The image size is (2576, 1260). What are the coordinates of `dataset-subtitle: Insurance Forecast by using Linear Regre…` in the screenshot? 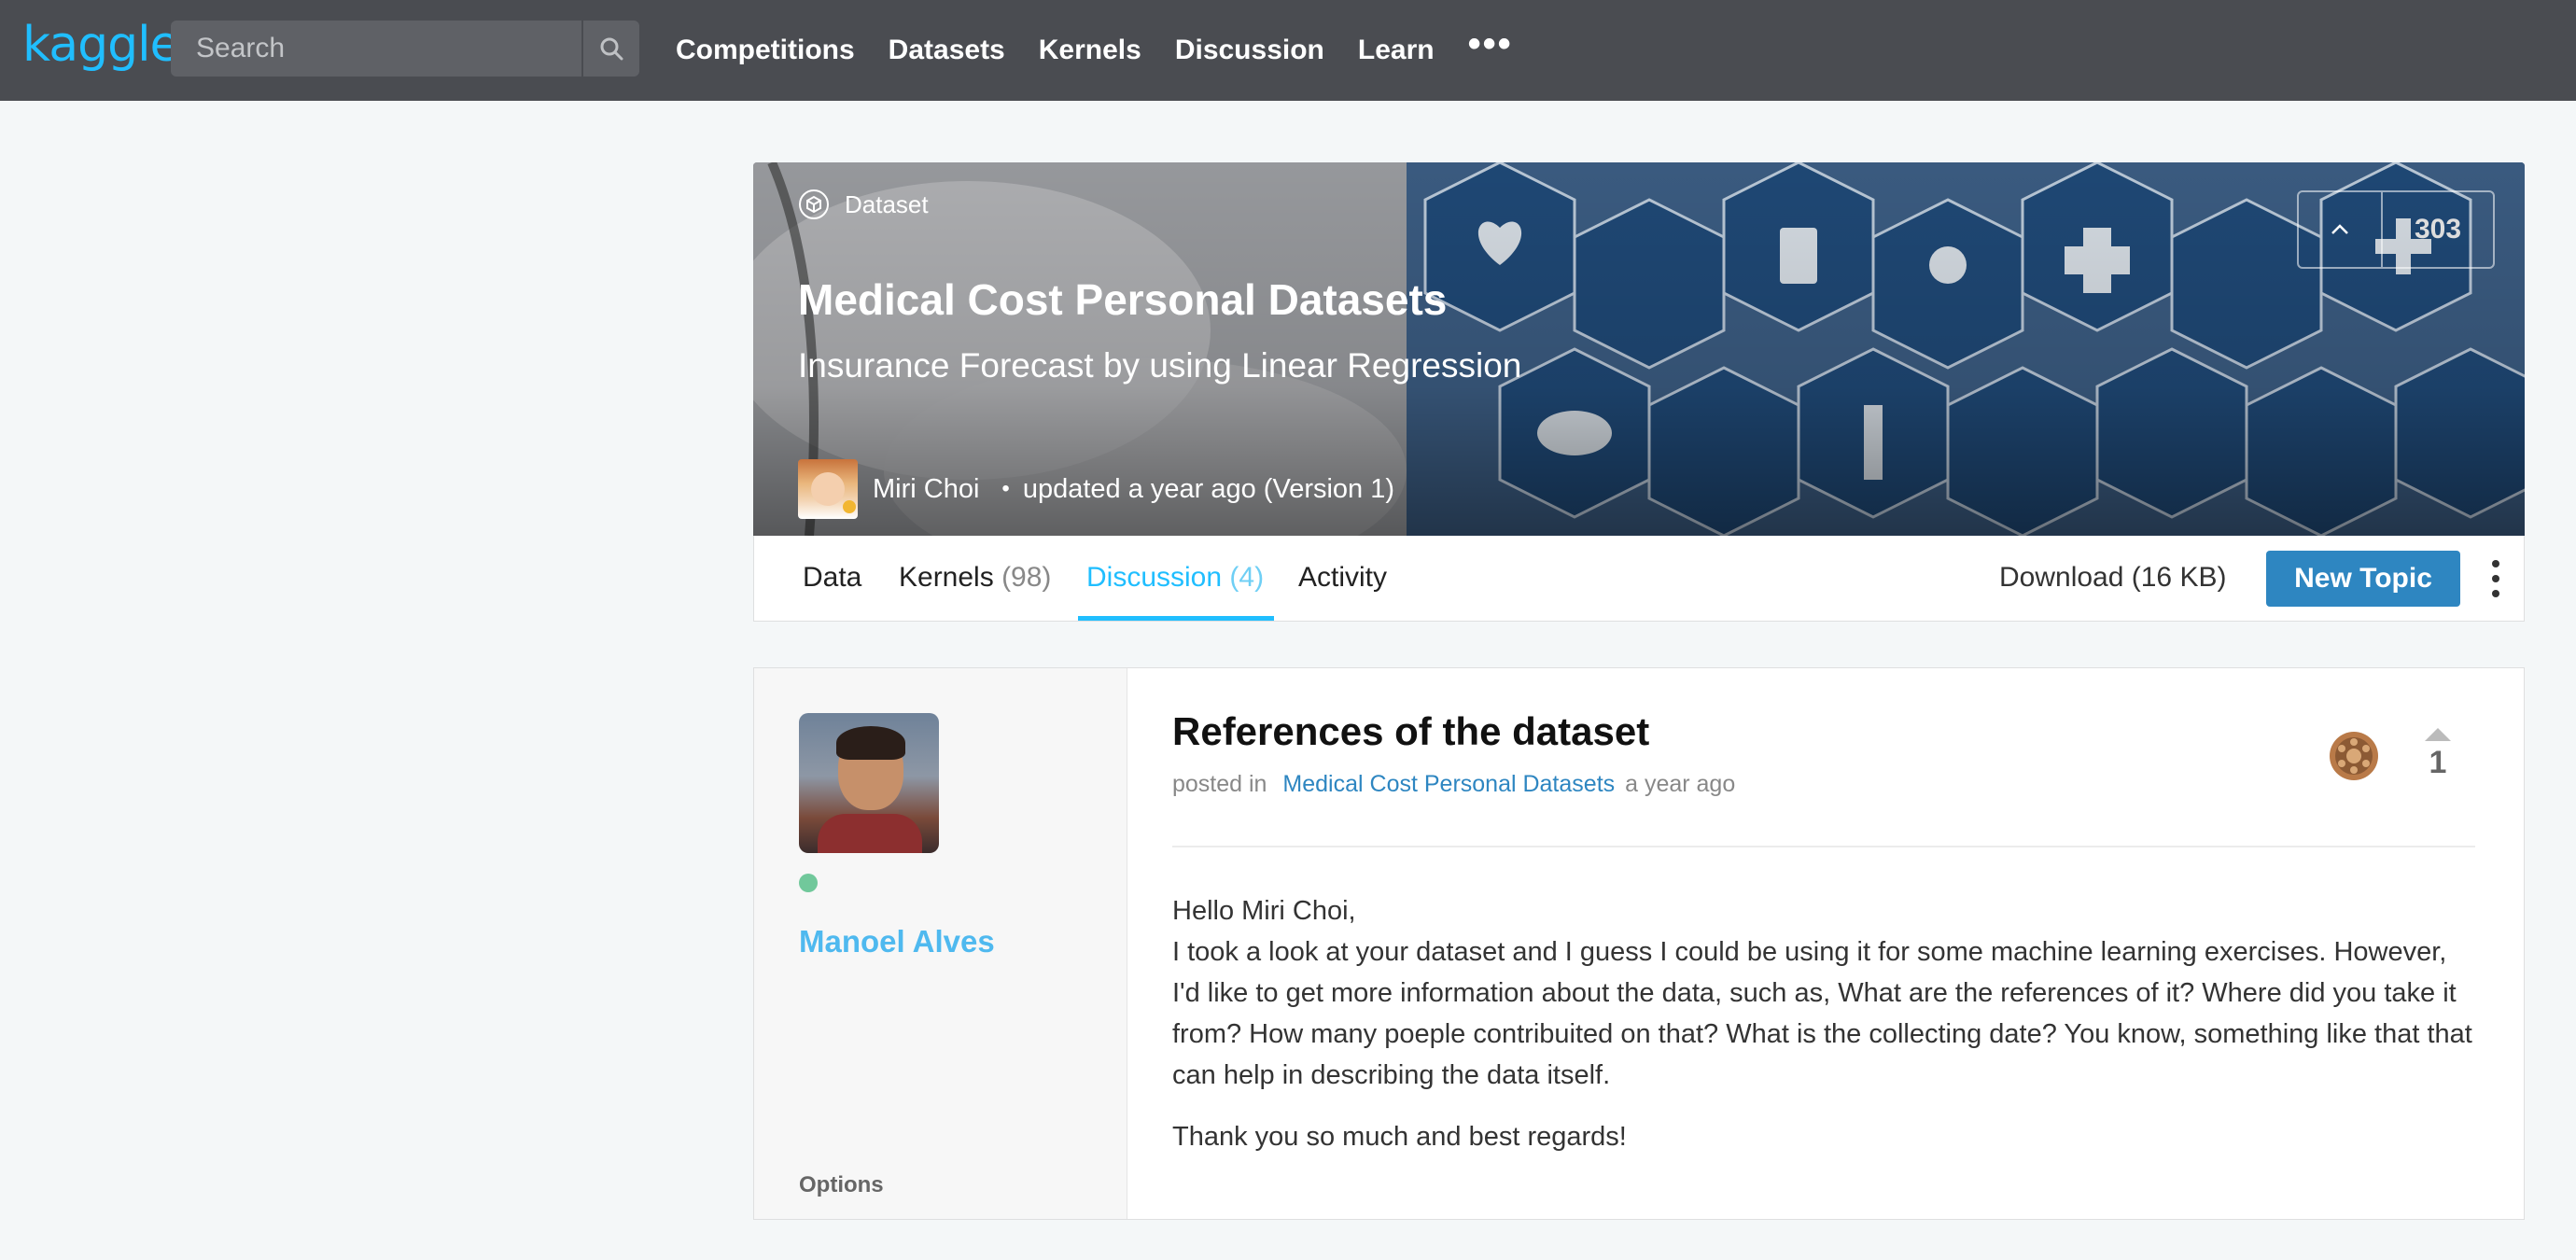 It's located at (1160, 365).